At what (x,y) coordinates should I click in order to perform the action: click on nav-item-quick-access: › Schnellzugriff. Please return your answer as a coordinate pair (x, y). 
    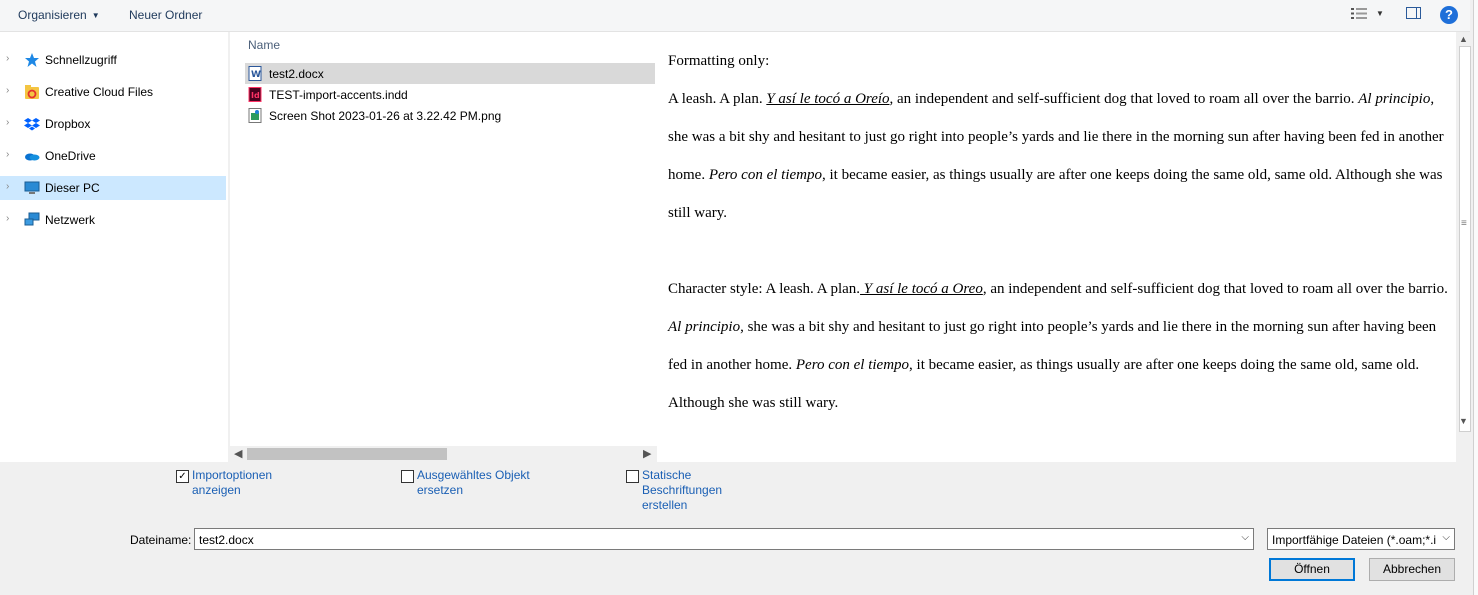
    Looking at the image, I should click on (113, 60).